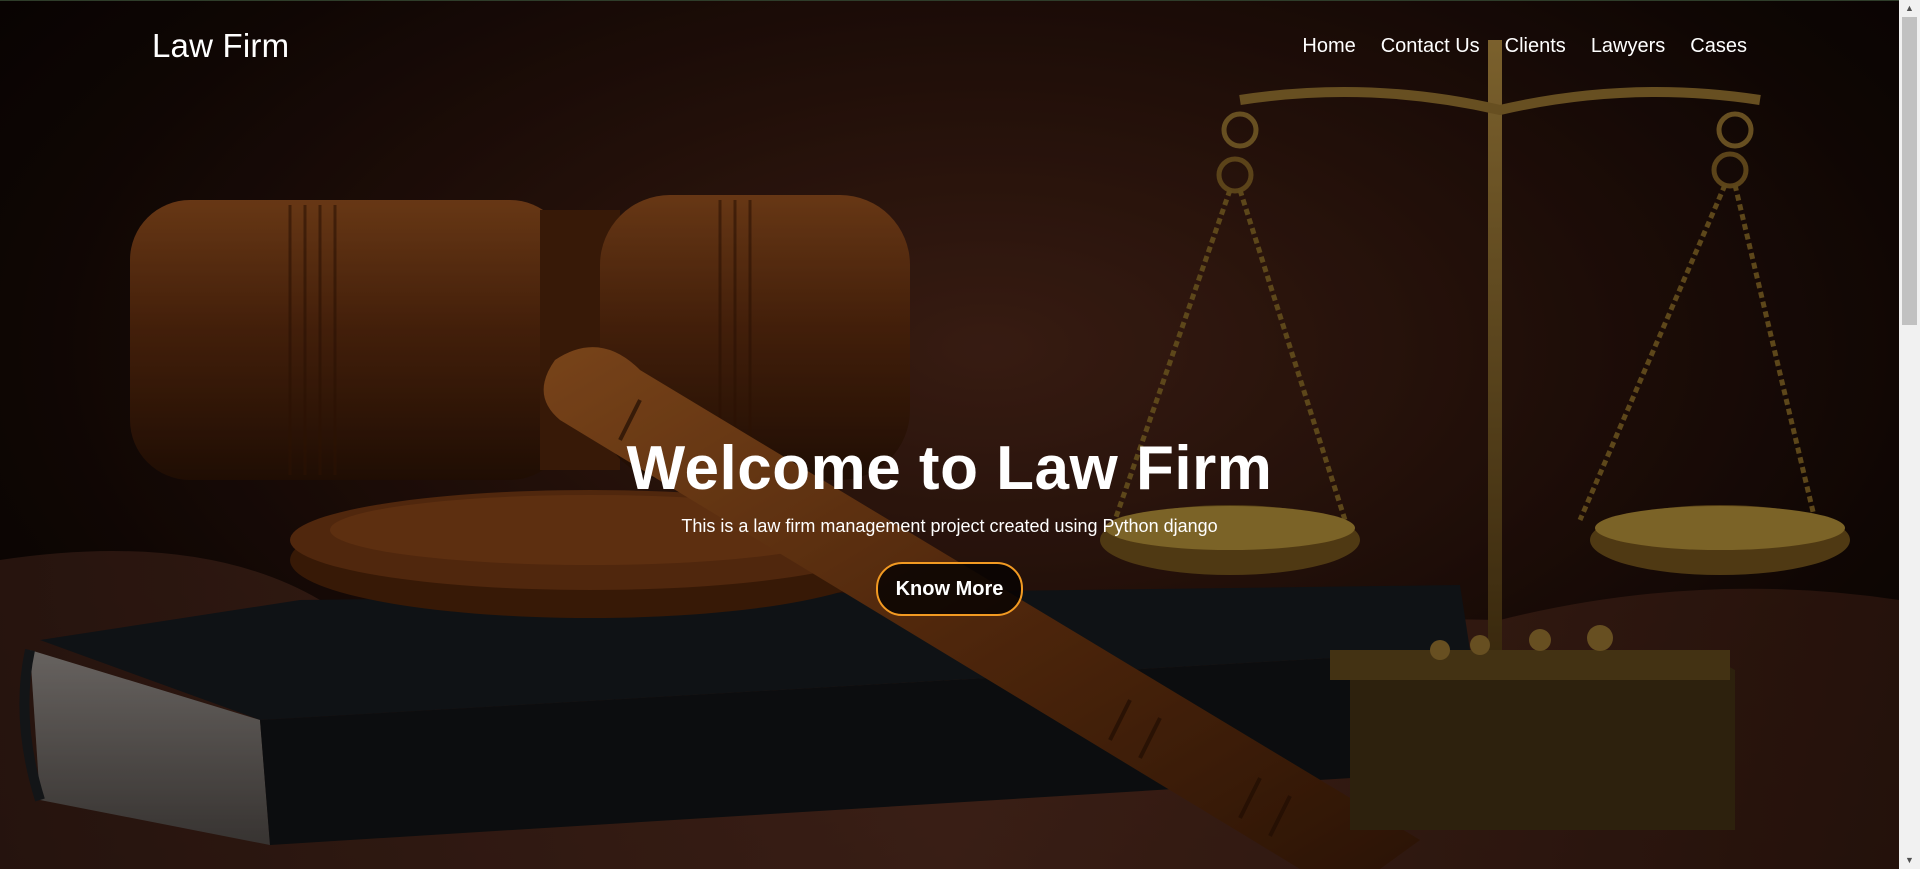 This screenshot has width=1920, height=869. What do you see at coordinates (1909, 171) in the screenshot?
I see `scrollbar-thumb` at bounding box center [1909, 171].